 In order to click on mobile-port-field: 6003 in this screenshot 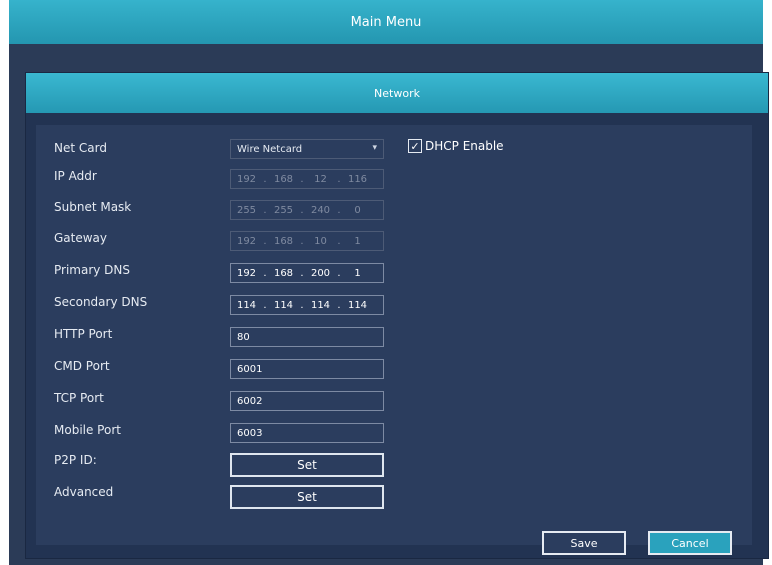, I will do `click(307, 433)`.